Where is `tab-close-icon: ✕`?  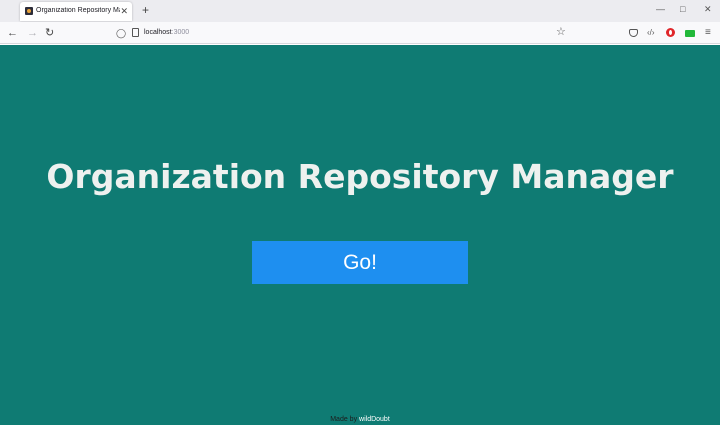 tab-close-icon: ✕ is located at coordinates (124, 11).